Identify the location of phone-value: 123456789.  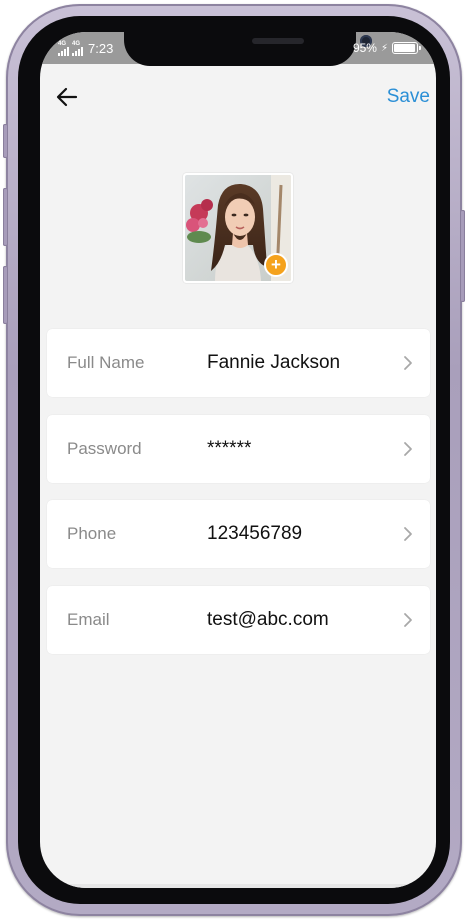
(255, 533).